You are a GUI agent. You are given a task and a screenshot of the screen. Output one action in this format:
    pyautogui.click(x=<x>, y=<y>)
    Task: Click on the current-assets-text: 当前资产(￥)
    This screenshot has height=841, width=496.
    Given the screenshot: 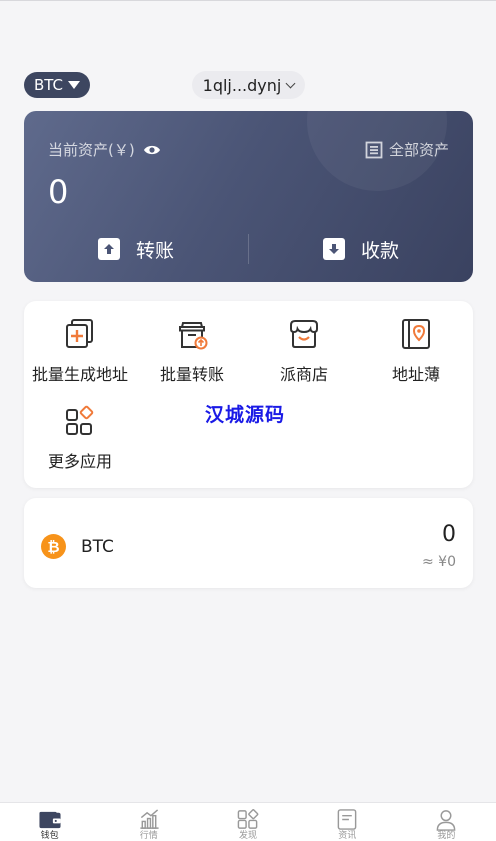 What is the action you would take?
    pyautogui.click(x=91, y=150)
    